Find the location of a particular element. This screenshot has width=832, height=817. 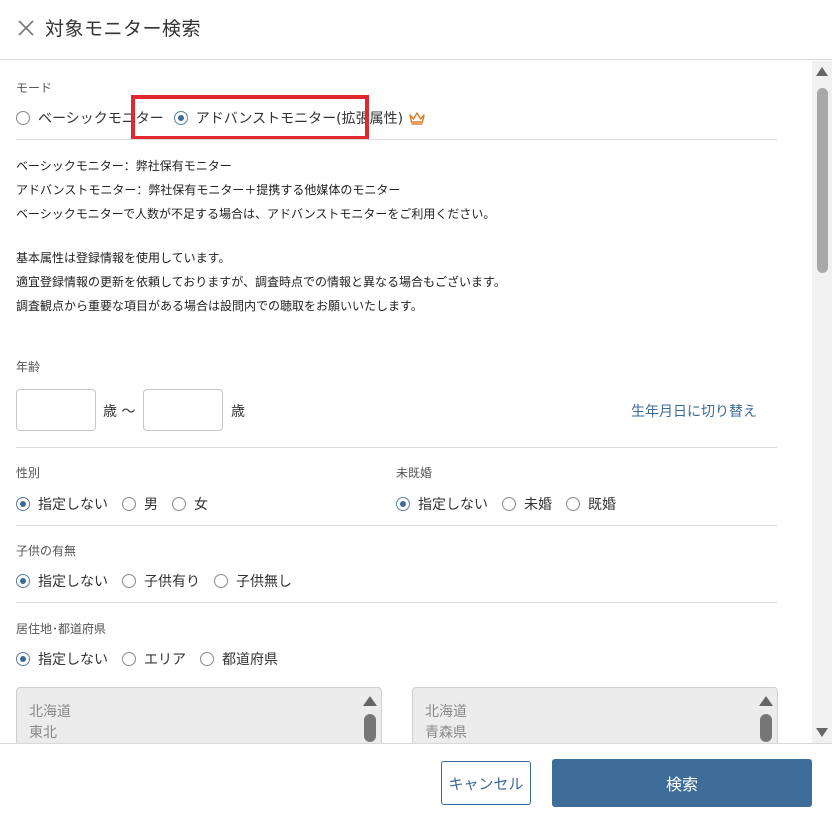

highlight-box is located at coordinates (250, 117).